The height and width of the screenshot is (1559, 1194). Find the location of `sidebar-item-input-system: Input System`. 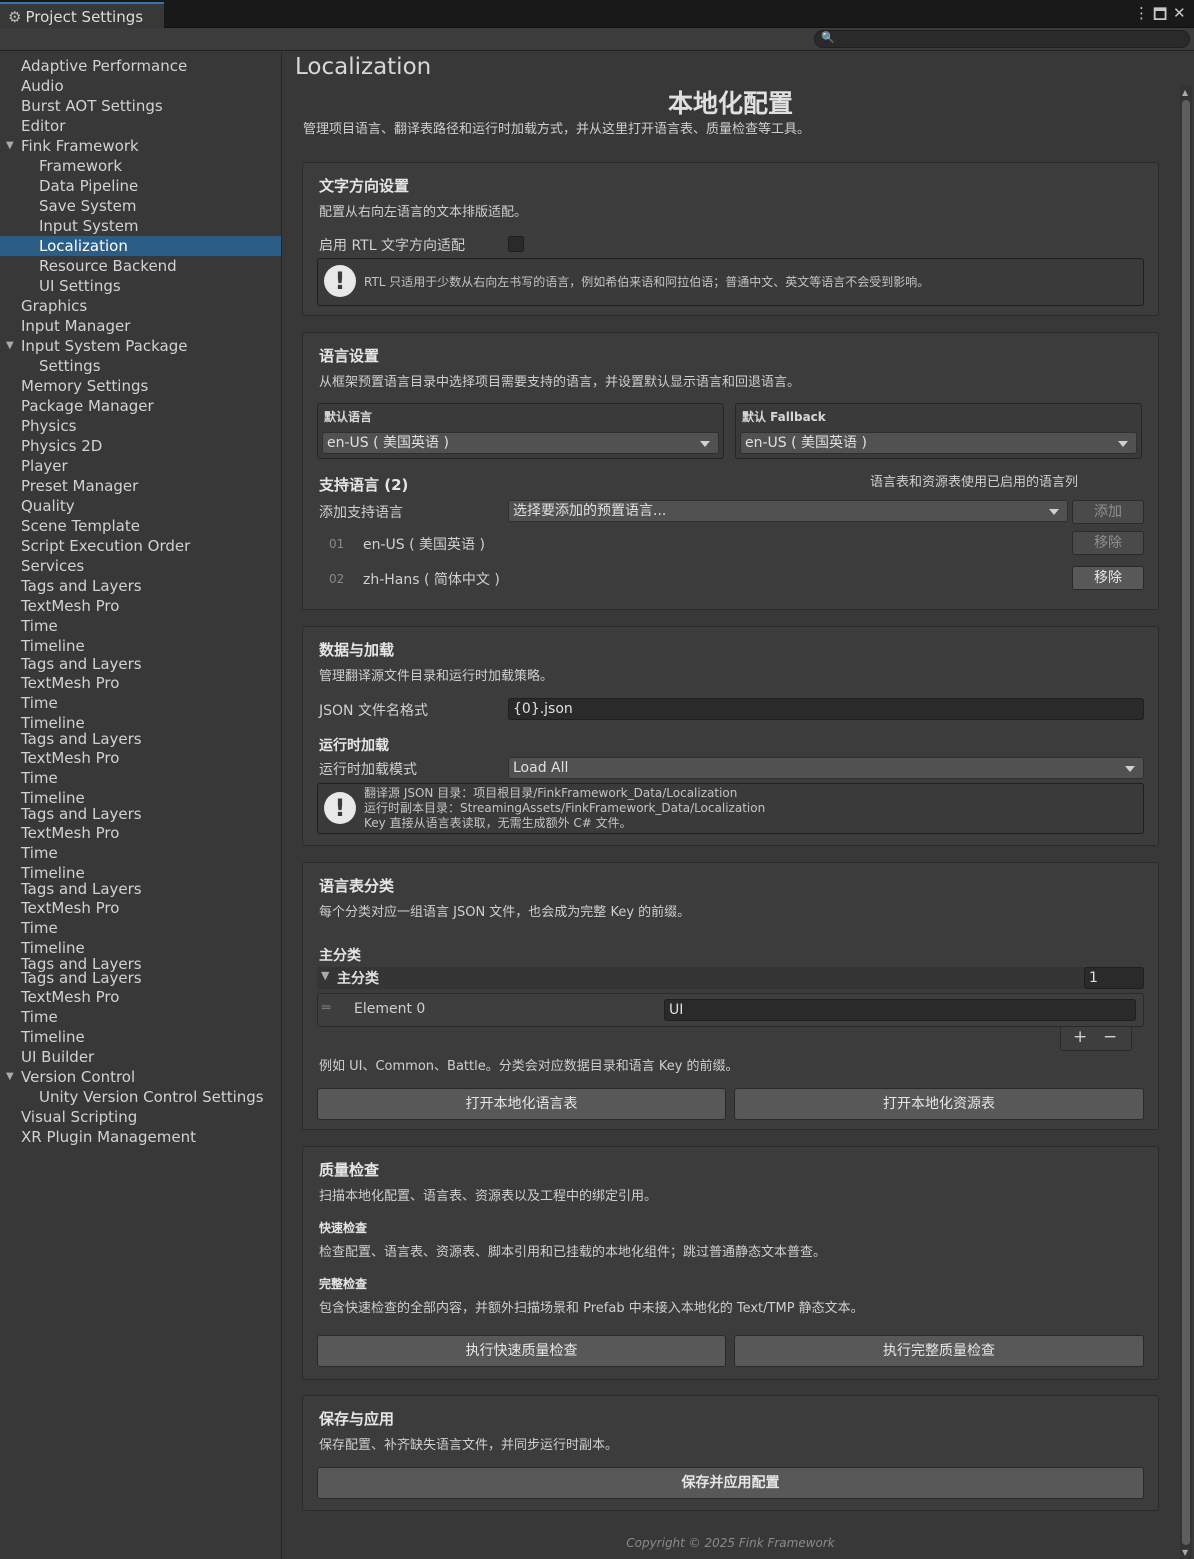

sidebar-item-input-system: Input System is located at coordinates (140, 226).